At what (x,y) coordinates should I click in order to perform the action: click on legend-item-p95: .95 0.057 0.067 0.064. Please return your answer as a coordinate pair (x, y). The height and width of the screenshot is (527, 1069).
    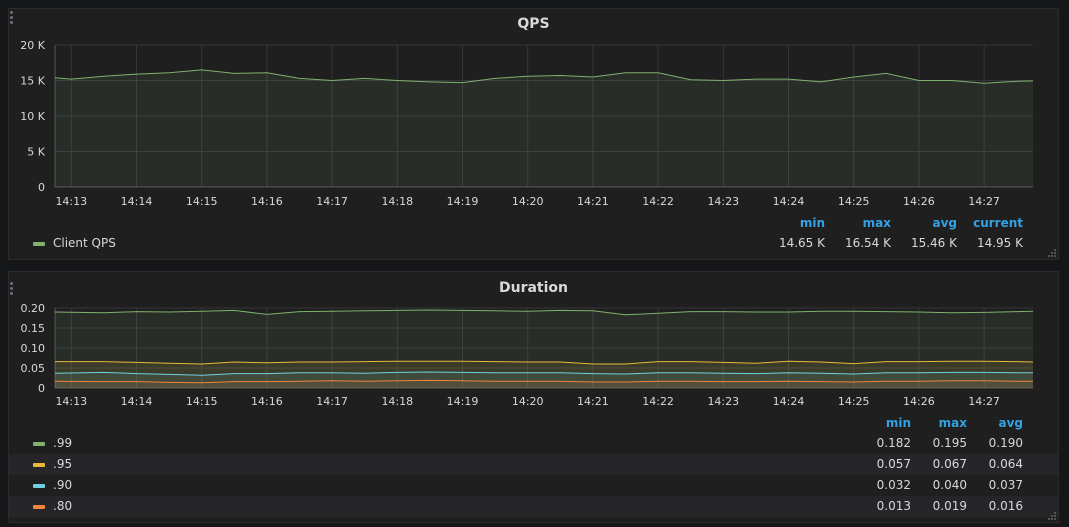
    Looking at the image, I should click on (533, 464).